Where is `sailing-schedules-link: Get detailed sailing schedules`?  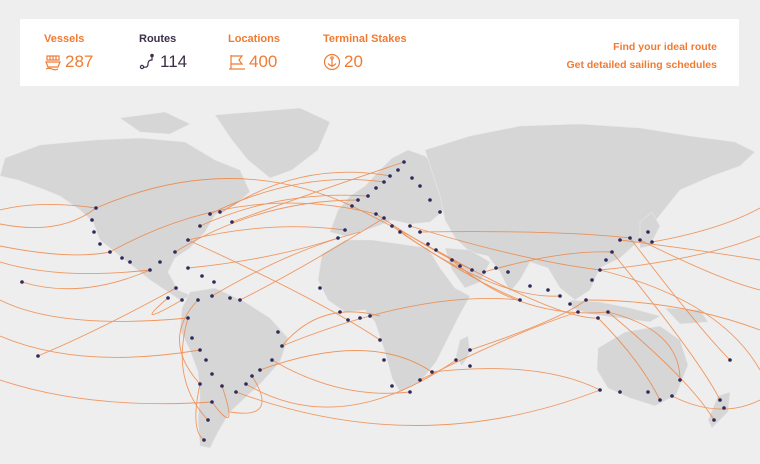
sailing-schedules-link: Get detailed sailing schedules is located at coordinates (641, 65).